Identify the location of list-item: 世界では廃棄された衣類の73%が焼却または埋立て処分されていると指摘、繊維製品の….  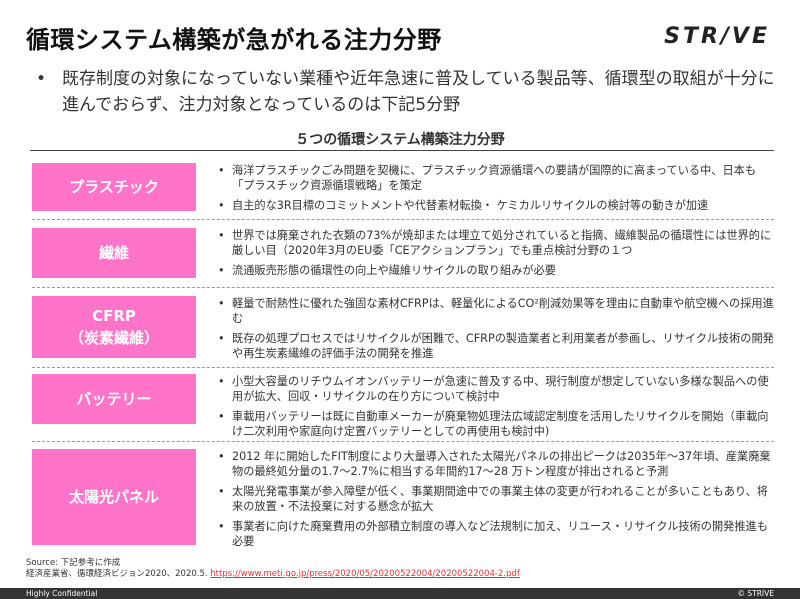
(498, 243).